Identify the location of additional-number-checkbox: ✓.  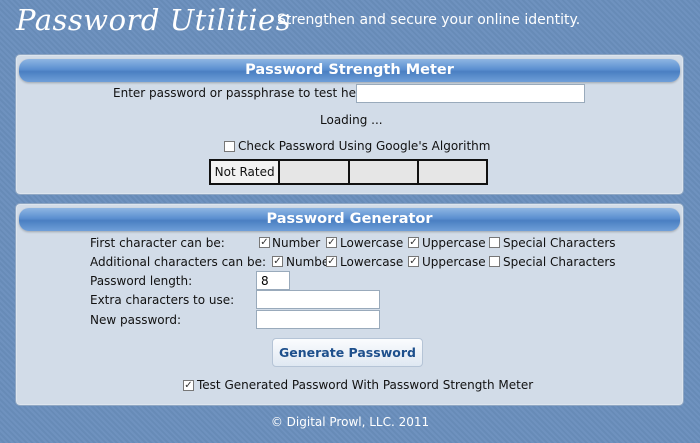
(277, 261).